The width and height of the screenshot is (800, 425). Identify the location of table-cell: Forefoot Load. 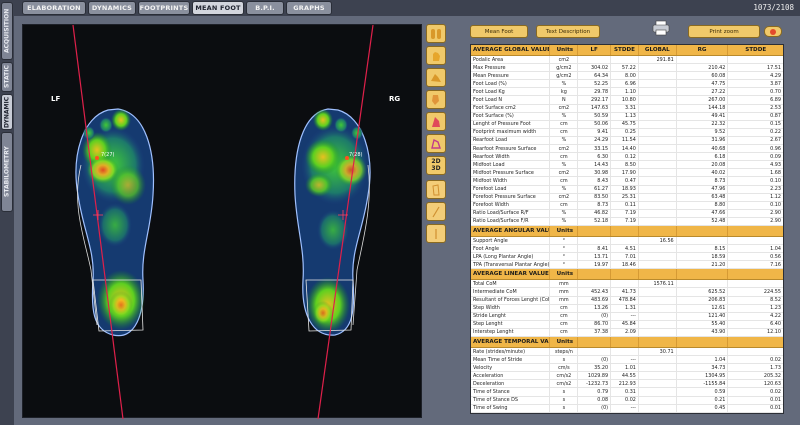
(511, 189).